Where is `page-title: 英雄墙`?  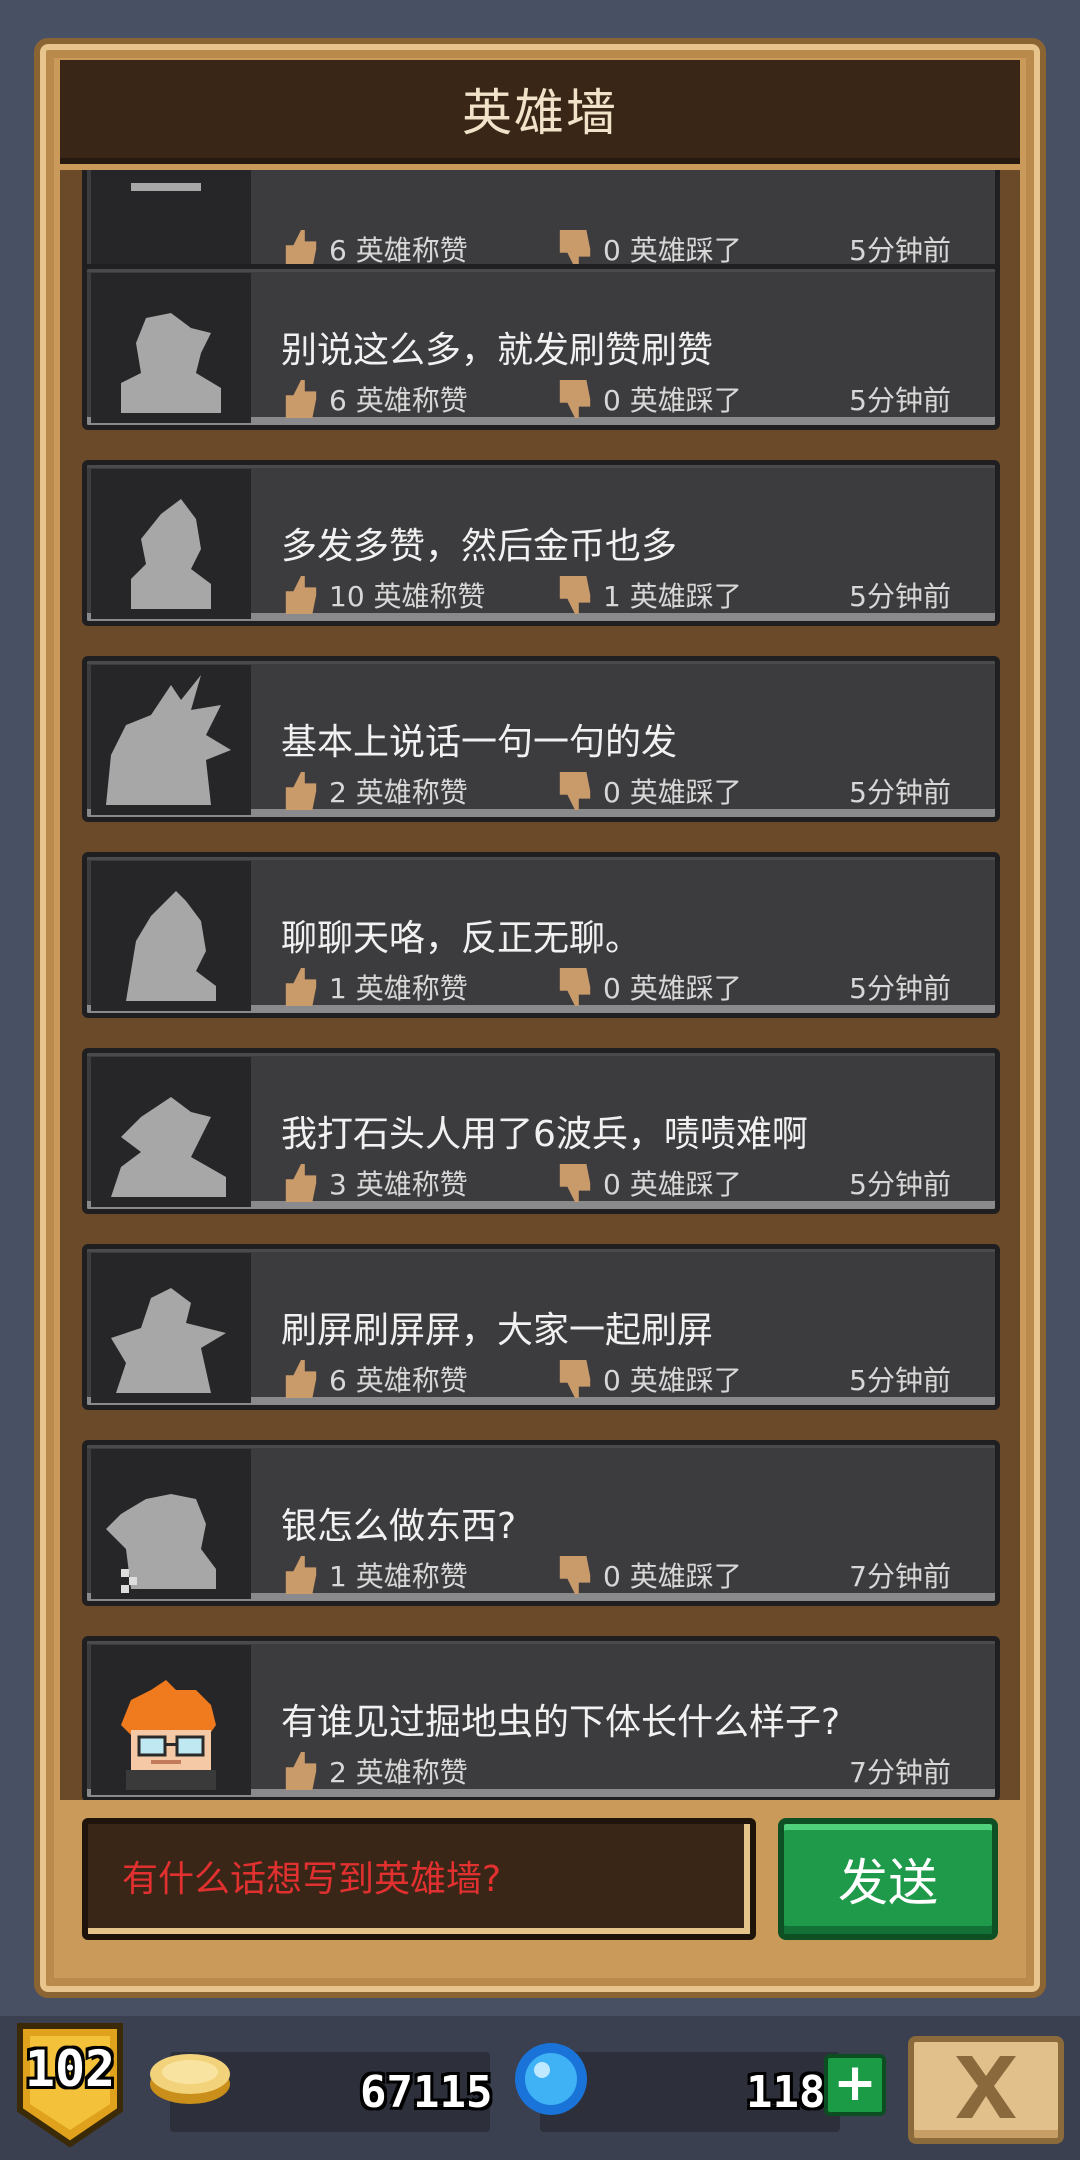
page-title: 英雄墙 is located at coordinates (540, 113).